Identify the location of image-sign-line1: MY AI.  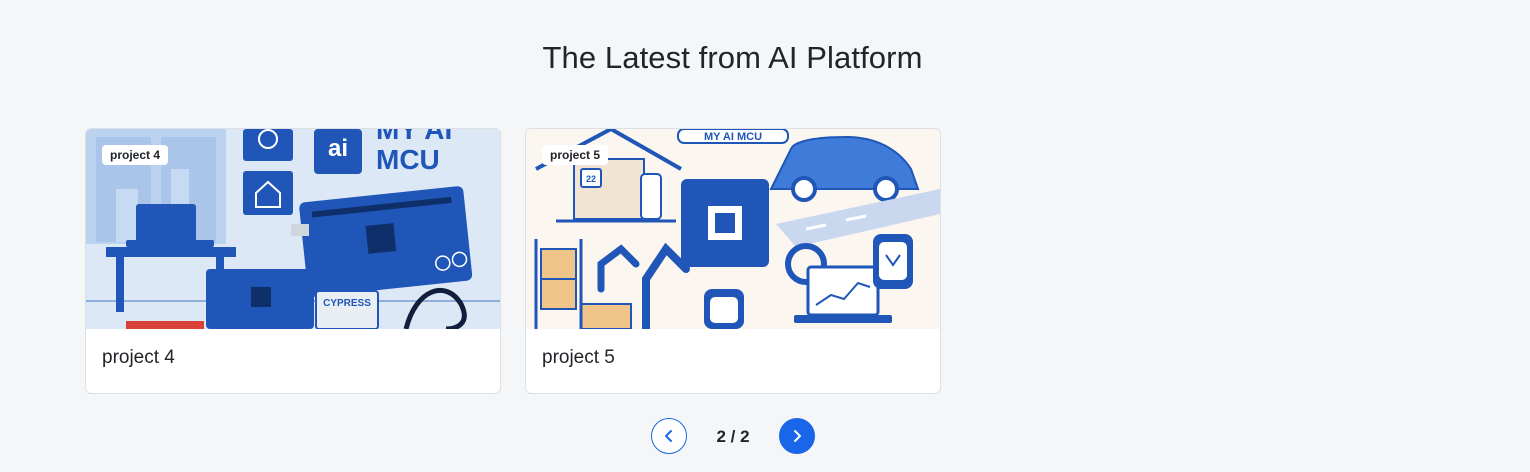
(414, 137).